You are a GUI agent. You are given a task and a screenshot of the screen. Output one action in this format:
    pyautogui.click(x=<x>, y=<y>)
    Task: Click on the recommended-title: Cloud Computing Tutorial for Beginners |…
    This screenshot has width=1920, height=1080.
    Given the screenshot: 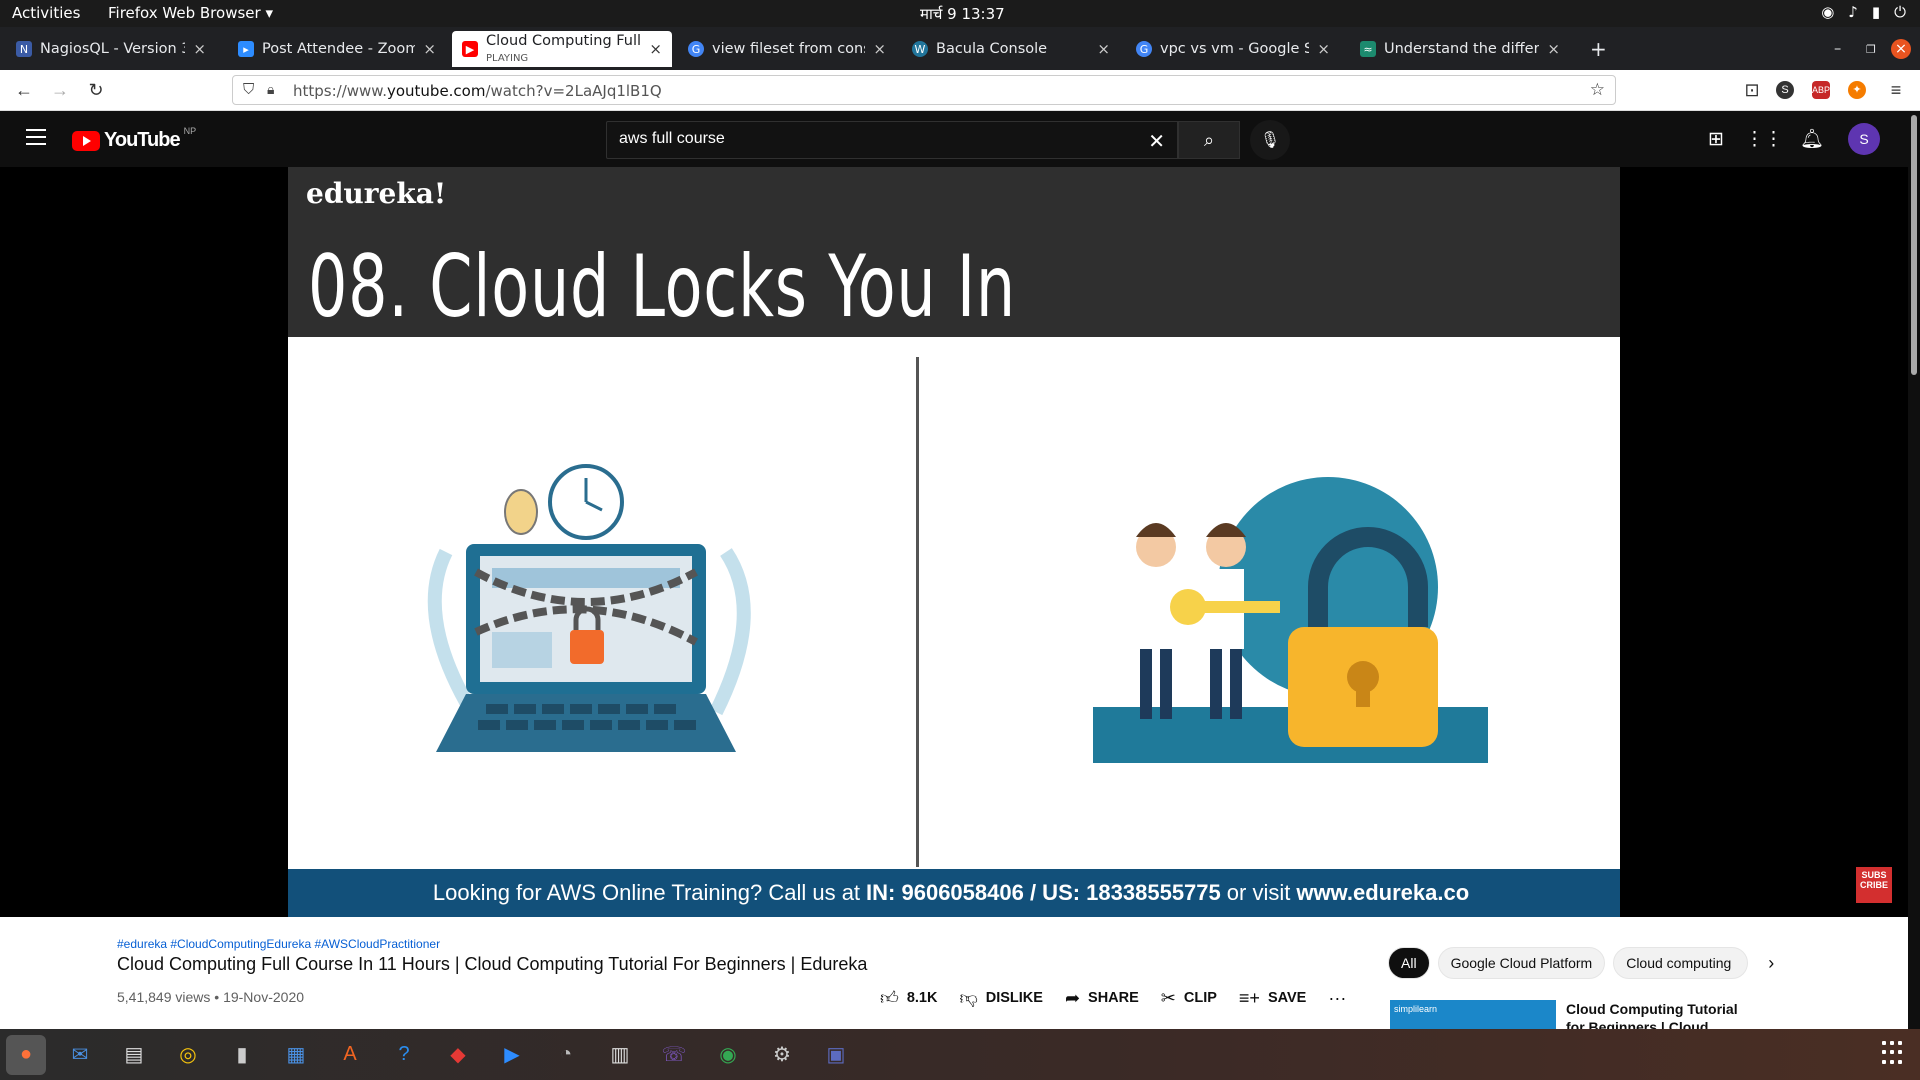 What is the action you would take?
    pyautogui.click(x=1661, y=1015)
    